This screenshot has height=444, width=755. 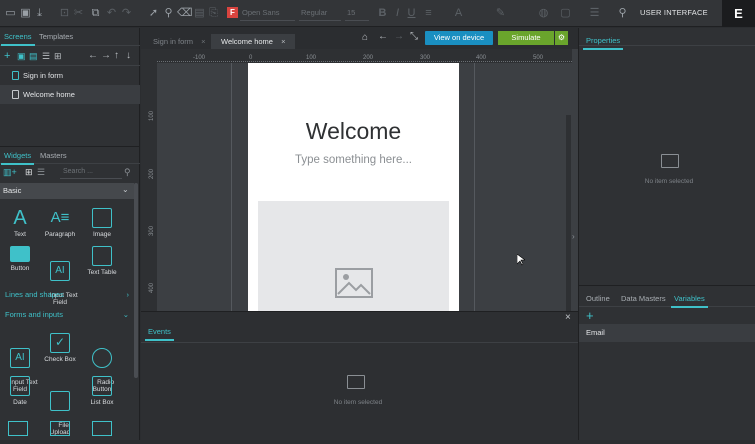 I want to click on screen-item-sign-in: Sign in form, so click(x=70, y=75).